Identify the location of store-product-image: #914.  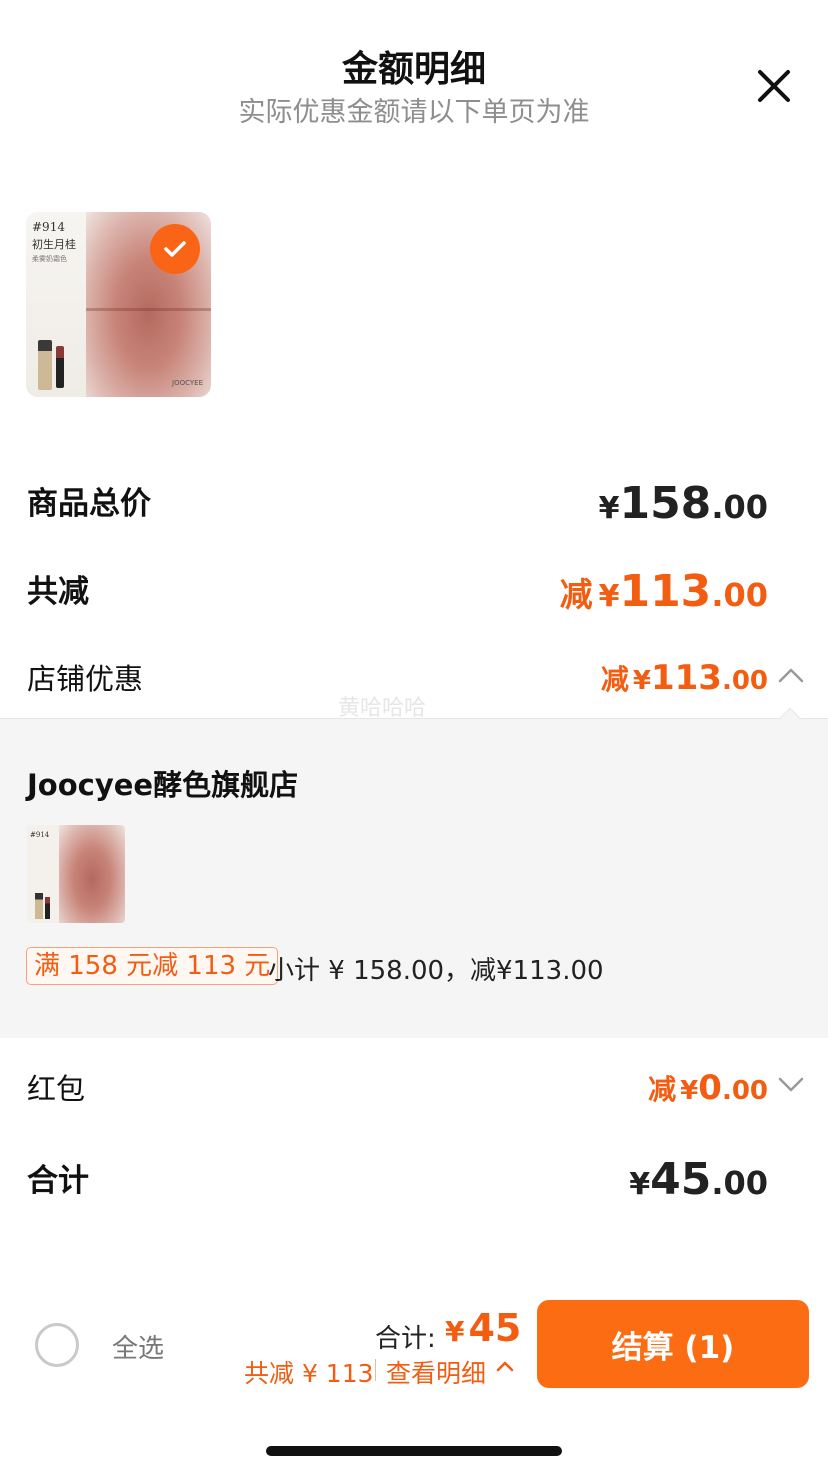
(76, 874).